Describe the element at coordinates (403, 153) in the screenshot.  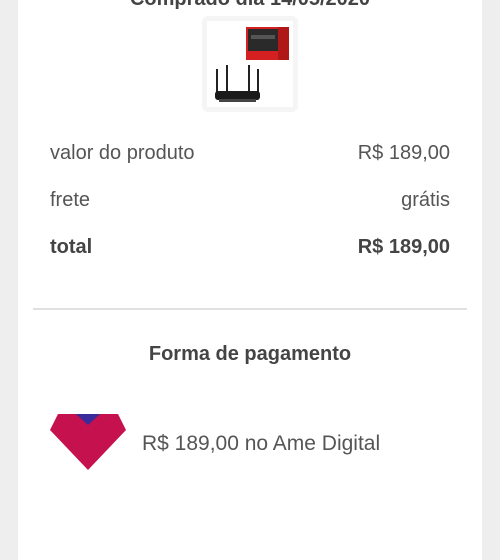
I see `product-value-amount: R$ 189,00` at that location.